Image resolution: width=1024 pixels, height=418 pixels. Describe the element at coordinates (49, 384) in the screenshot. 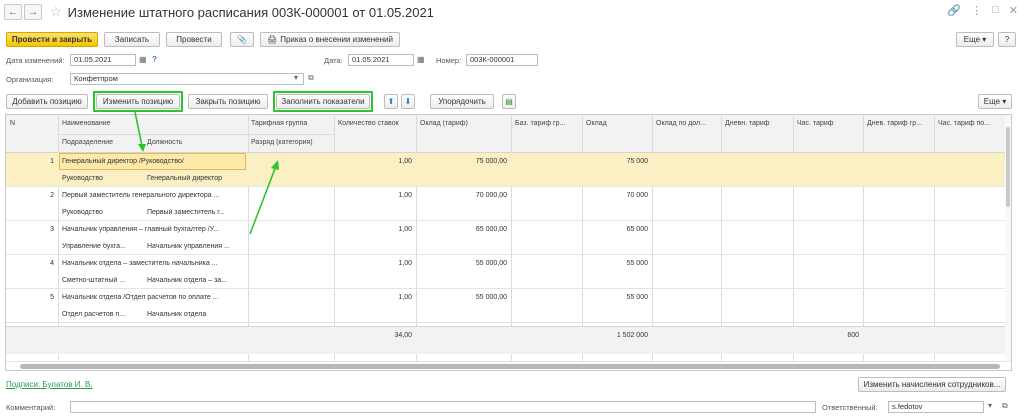

I see `signatures-link: Подписи: Булатов И. В.` at that location.